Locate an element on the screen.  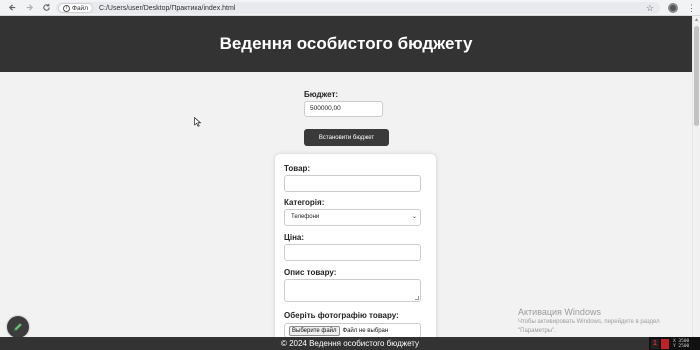
edit-fab-button is located at coordinates (18, 327).